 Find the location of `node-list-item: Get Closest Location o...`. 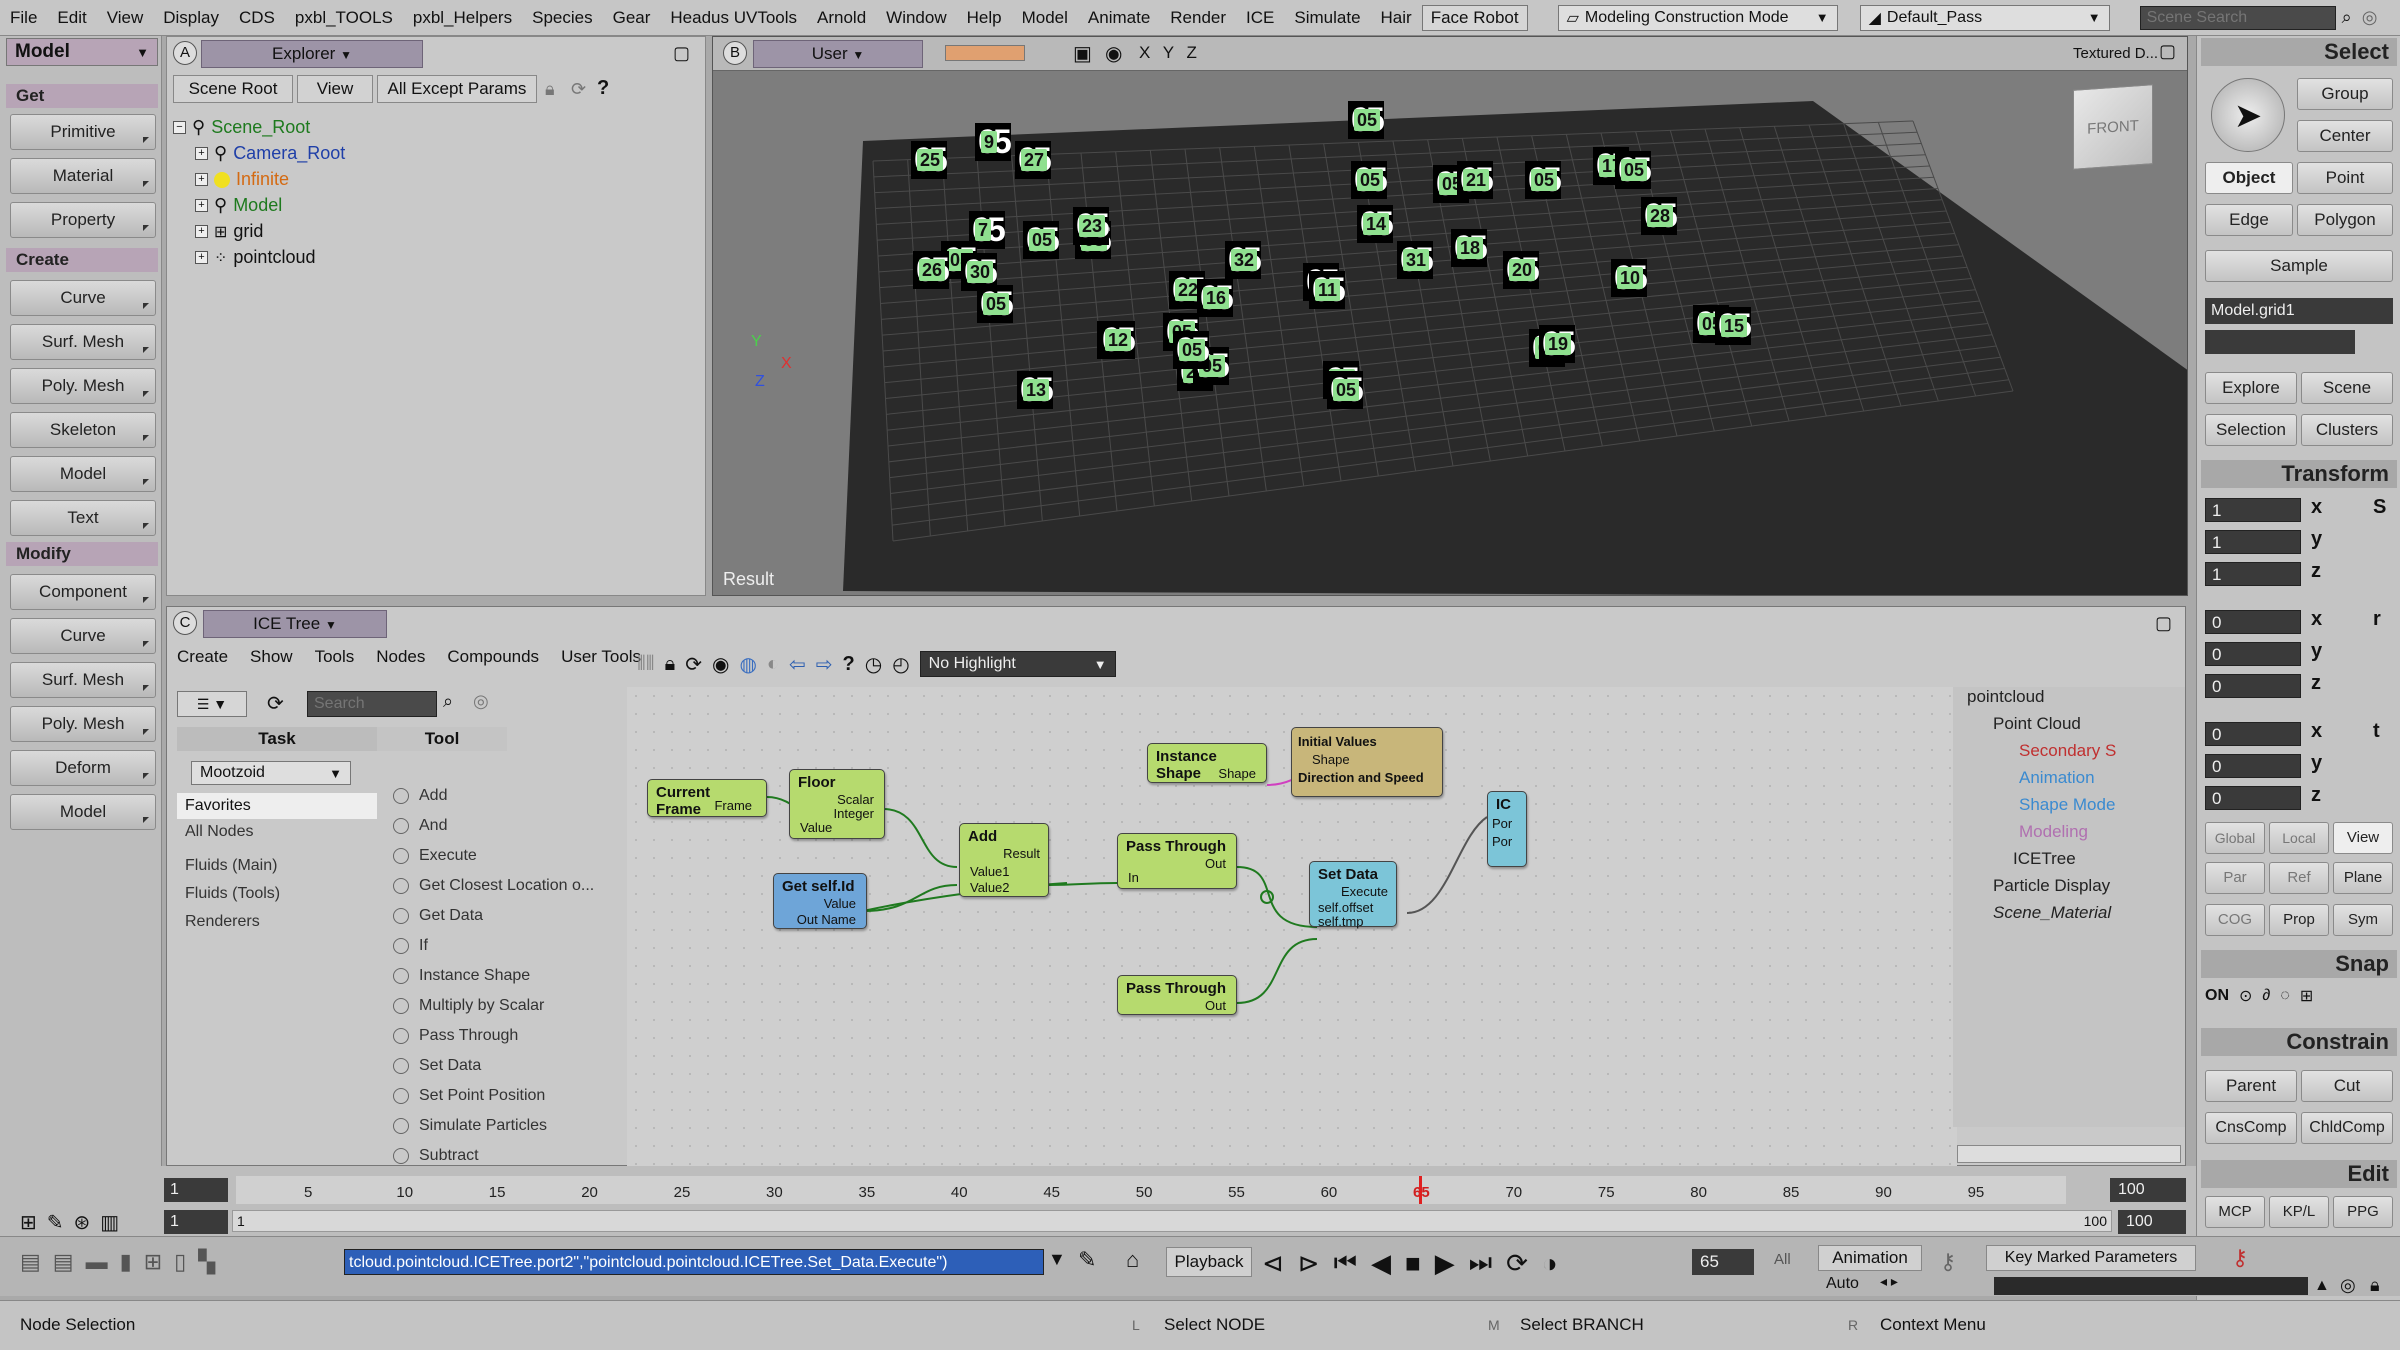

node-list-item: Get Closest Location o... is located at coordinates (493, 886).